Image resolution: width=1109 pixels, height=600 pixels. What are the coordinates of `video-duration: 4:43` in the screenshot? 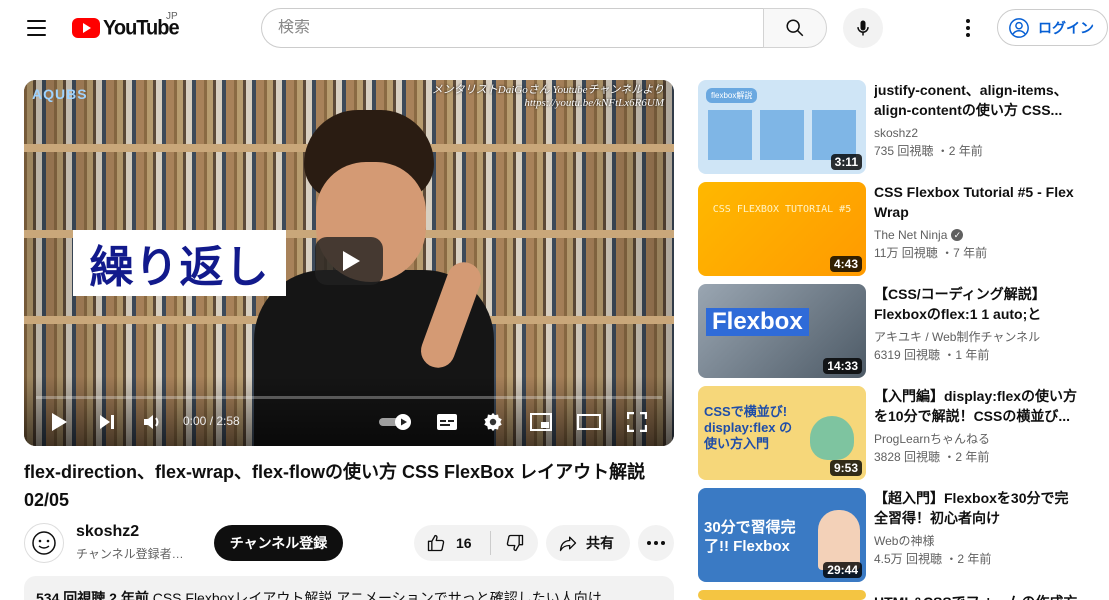 It's located at (845, 264).